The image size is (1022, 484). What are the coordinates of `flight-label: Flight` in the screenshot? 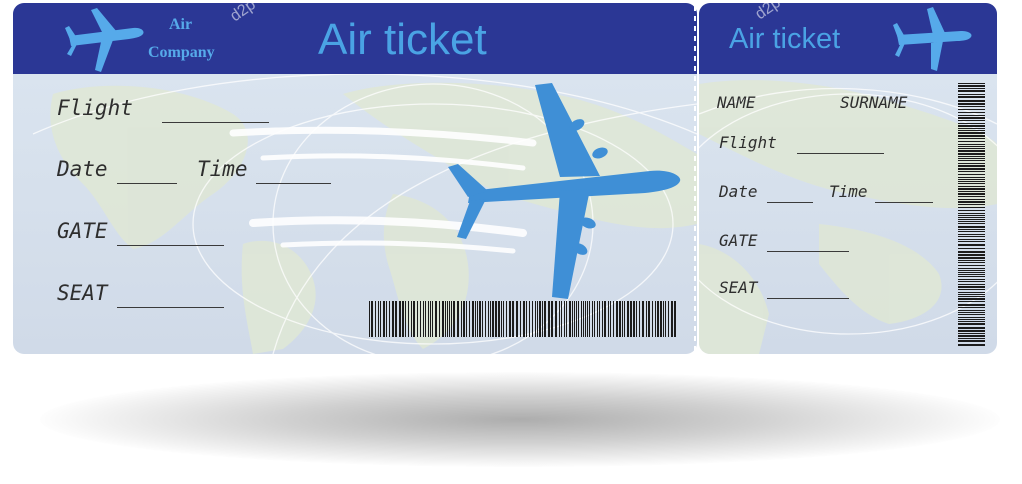 It's located at (95, 108).